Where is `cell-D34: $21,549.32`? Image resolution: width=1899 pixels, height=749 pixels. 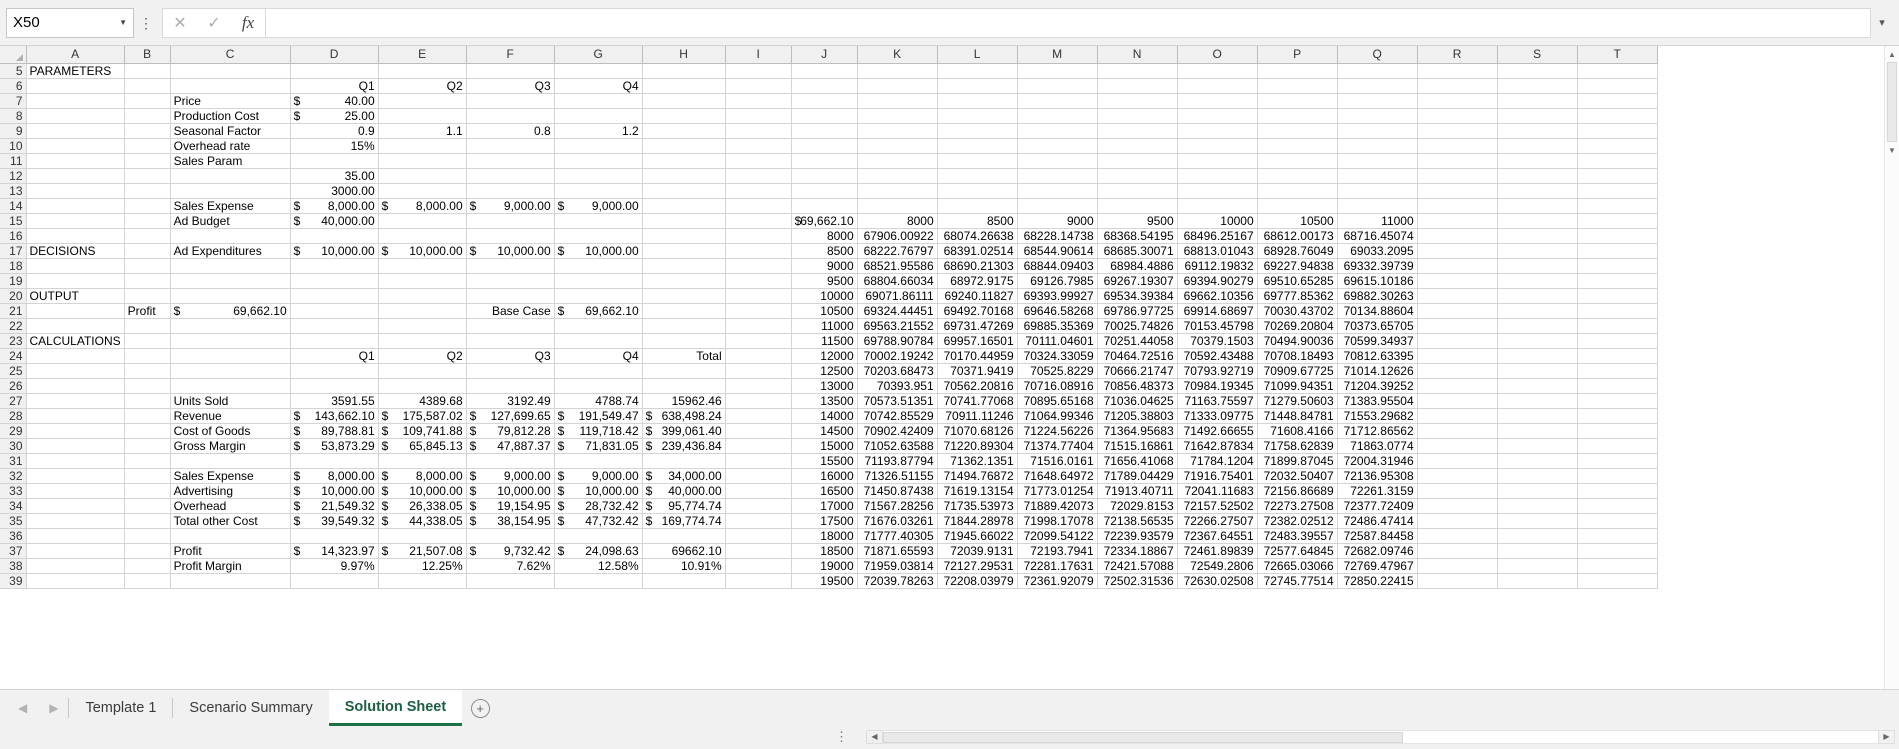 cell-D34: $21,549.32 is located at coordinates (334, 506).